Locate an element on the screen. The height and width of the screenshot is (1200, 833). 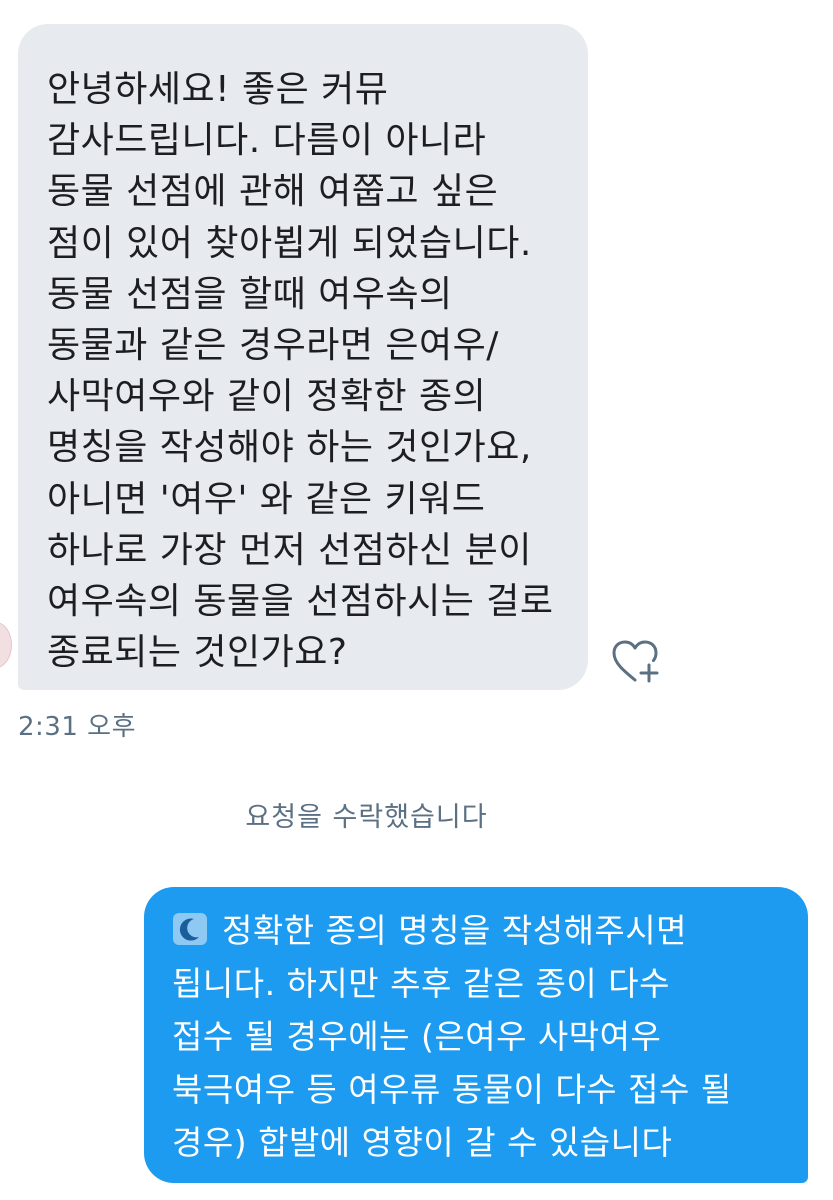
received-message-line: 동물과 같은 경우라면 은여우/ is located at coordinates (273, 346).